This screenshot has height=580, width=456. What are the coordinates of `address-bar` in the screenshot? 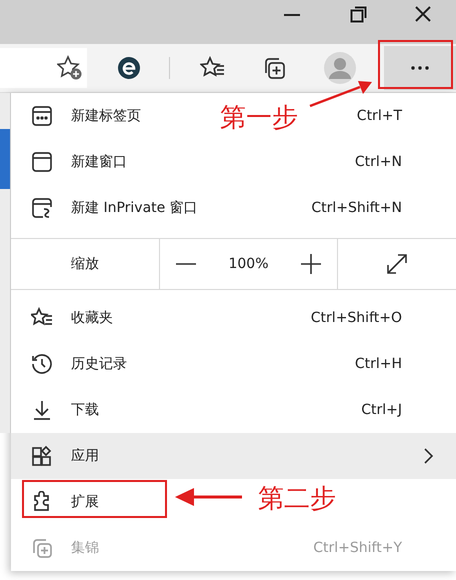 It's located at (43, 68).